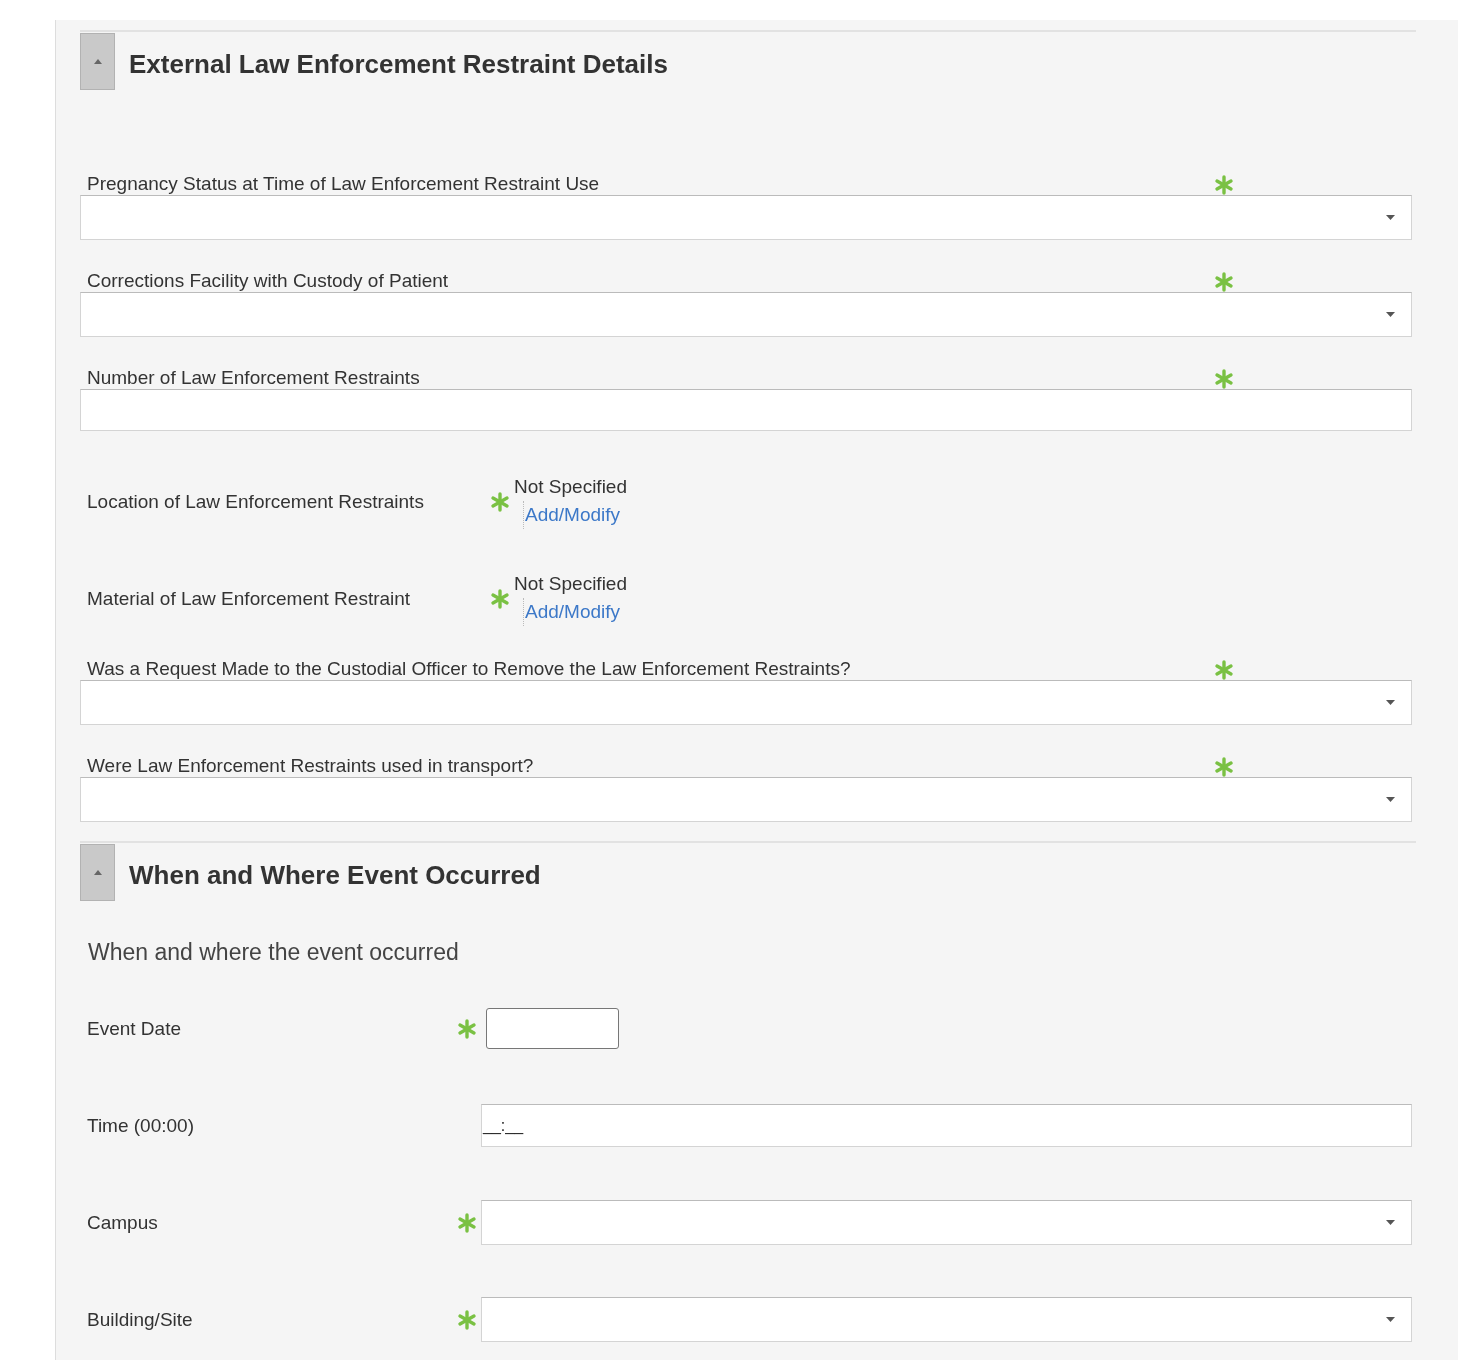 The image size is (1458, 1360). I want to click on field-label: Event Date, so click(134, 1028).